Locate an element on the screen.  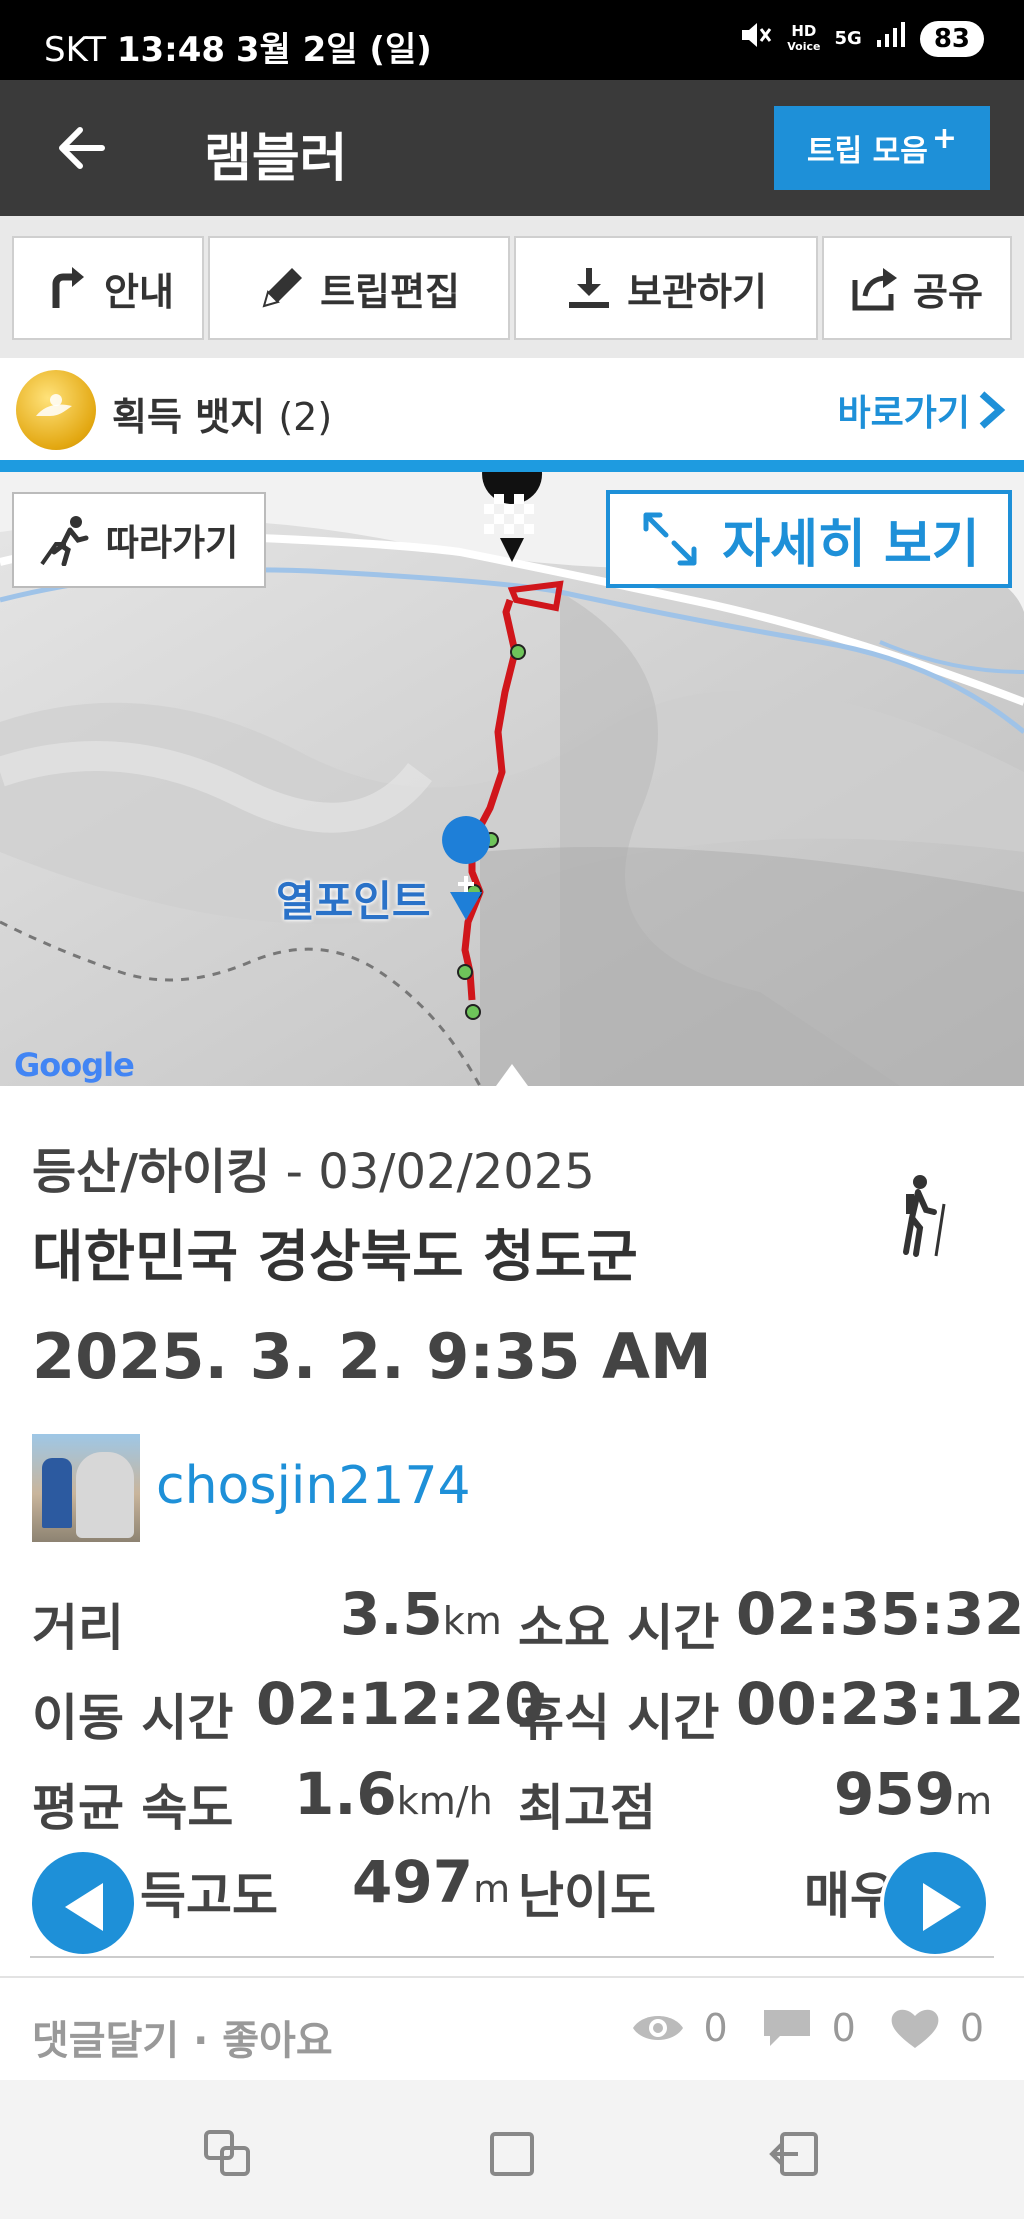
save-label: 보관하기 is located at coordinates (697, 291).